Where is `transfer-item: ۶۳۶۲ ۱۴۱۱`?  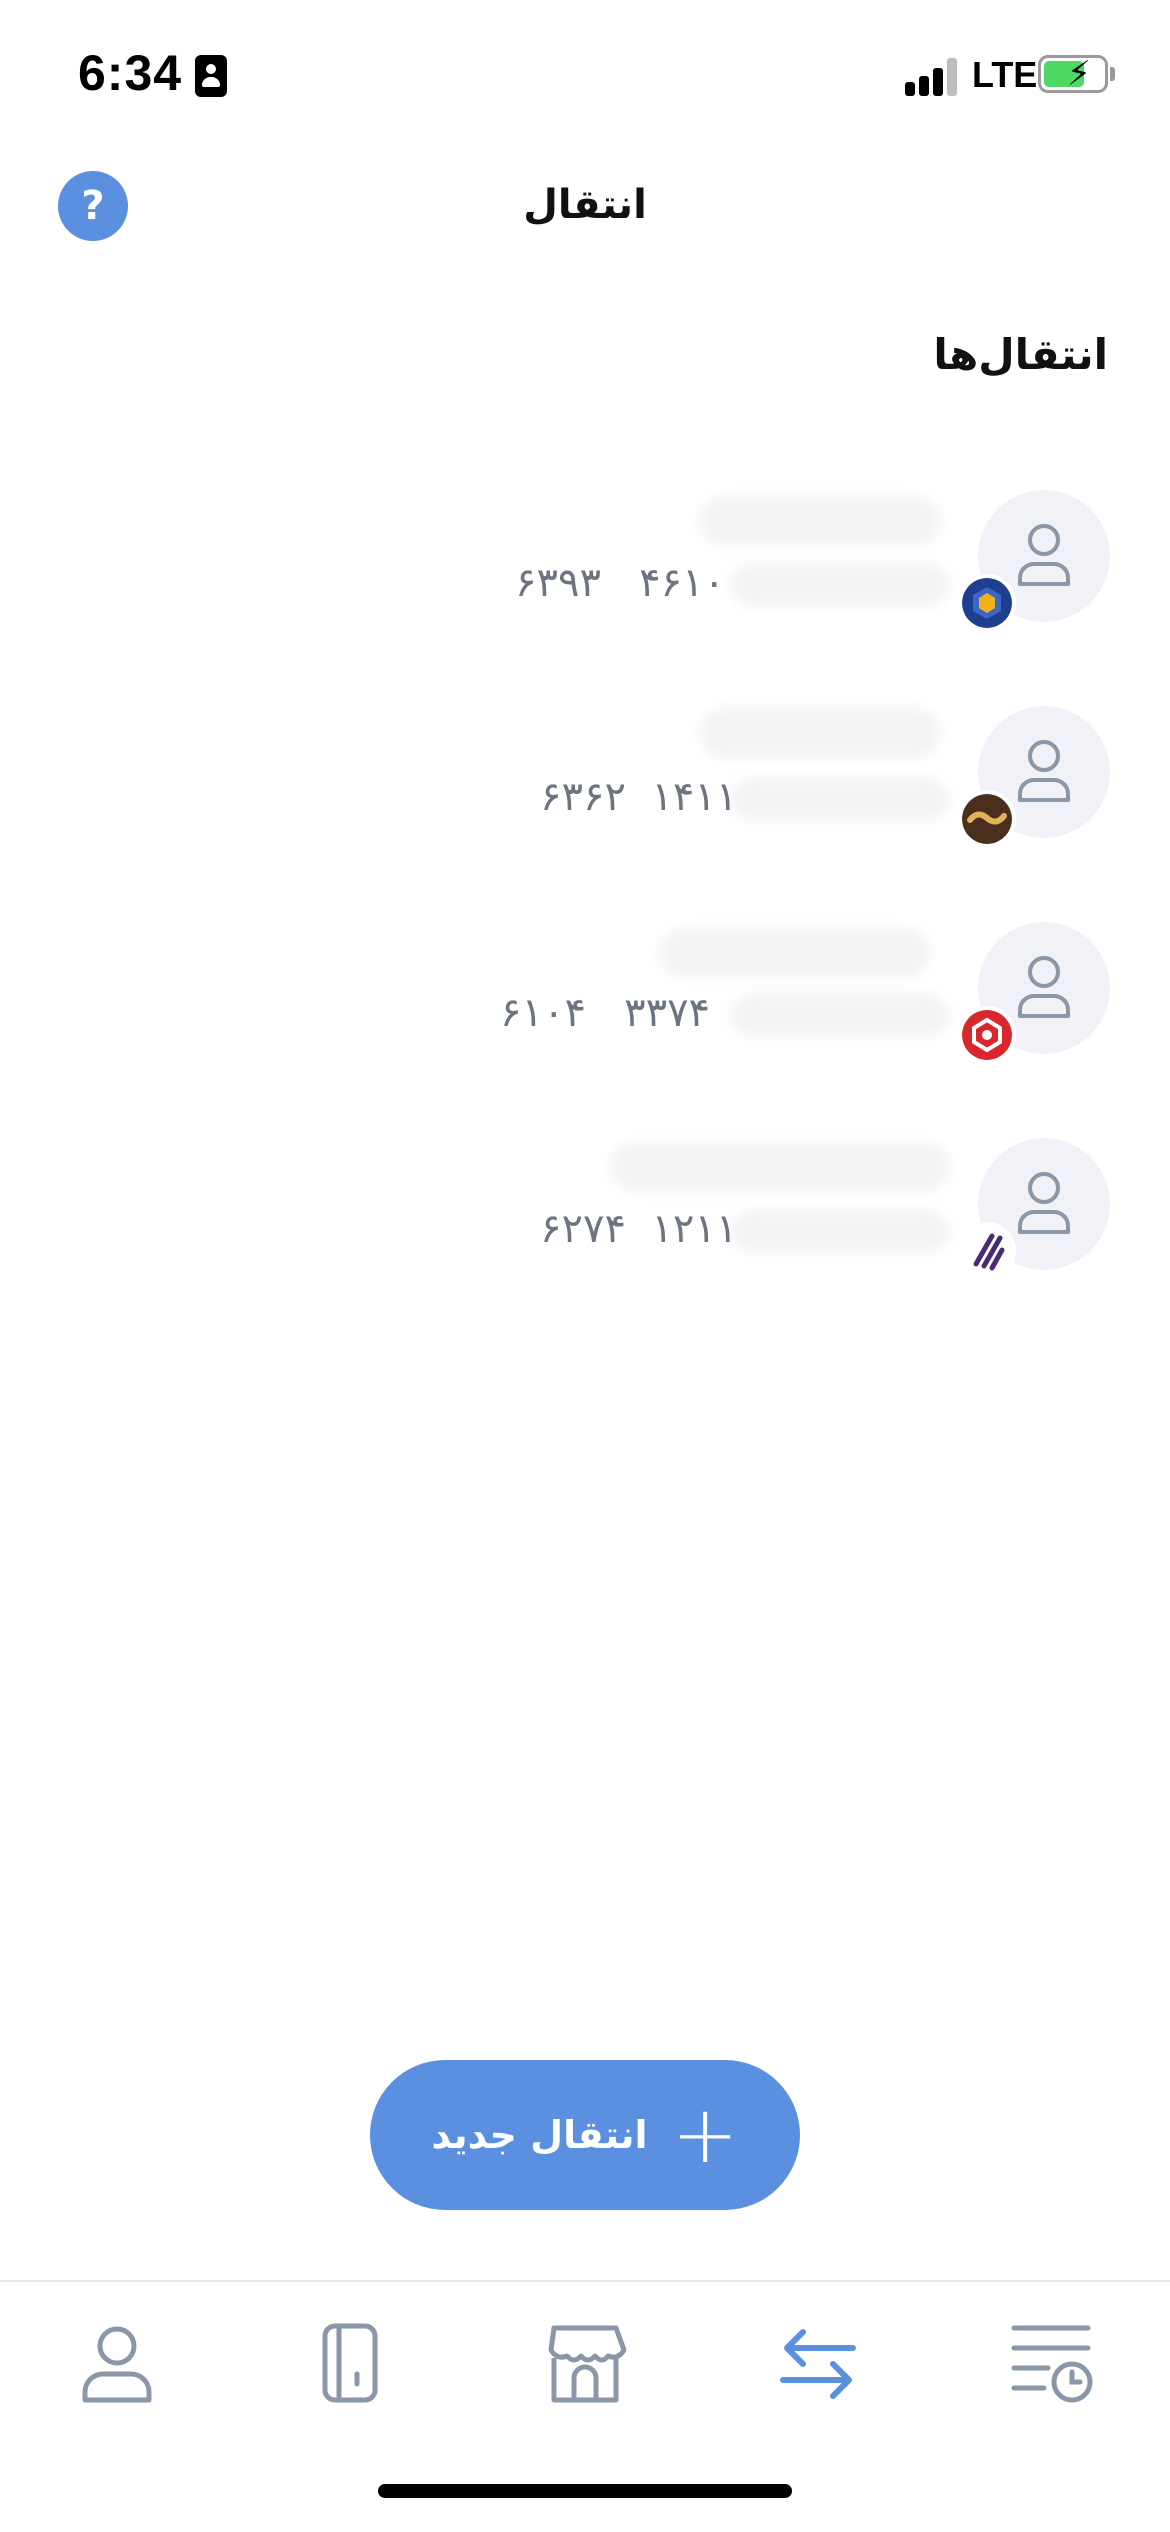 transfer-item: ۶۳۶۲ ۱۴۱۱ is located at coordinates (585, 781).